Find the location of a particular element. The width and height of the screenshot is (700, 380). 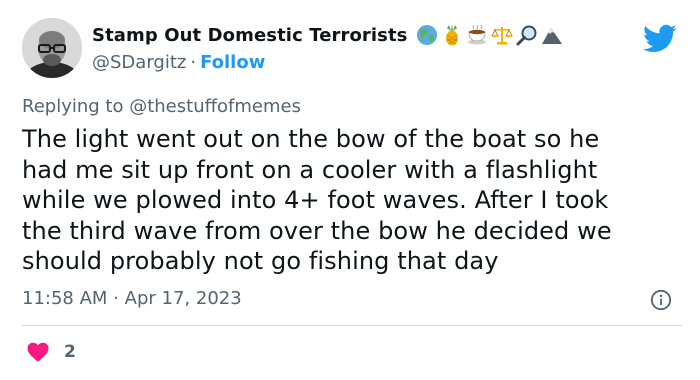

tweet-date: Apr 17, 2023 is located at coordinates (183, 298).